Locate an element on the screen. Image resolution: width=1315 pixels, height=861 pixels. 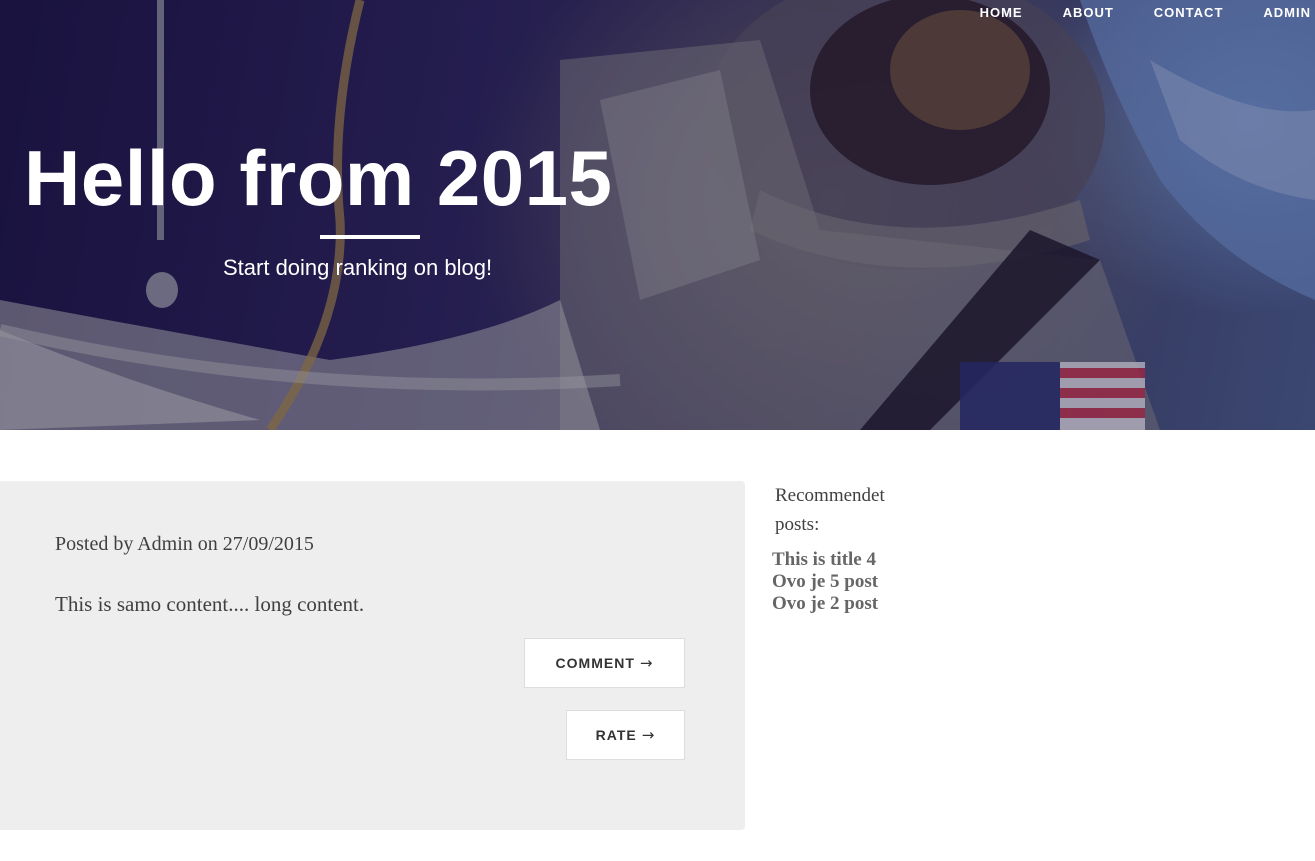
sidebar-heading: Recommendet posts: is located at coordinates (830, 510).